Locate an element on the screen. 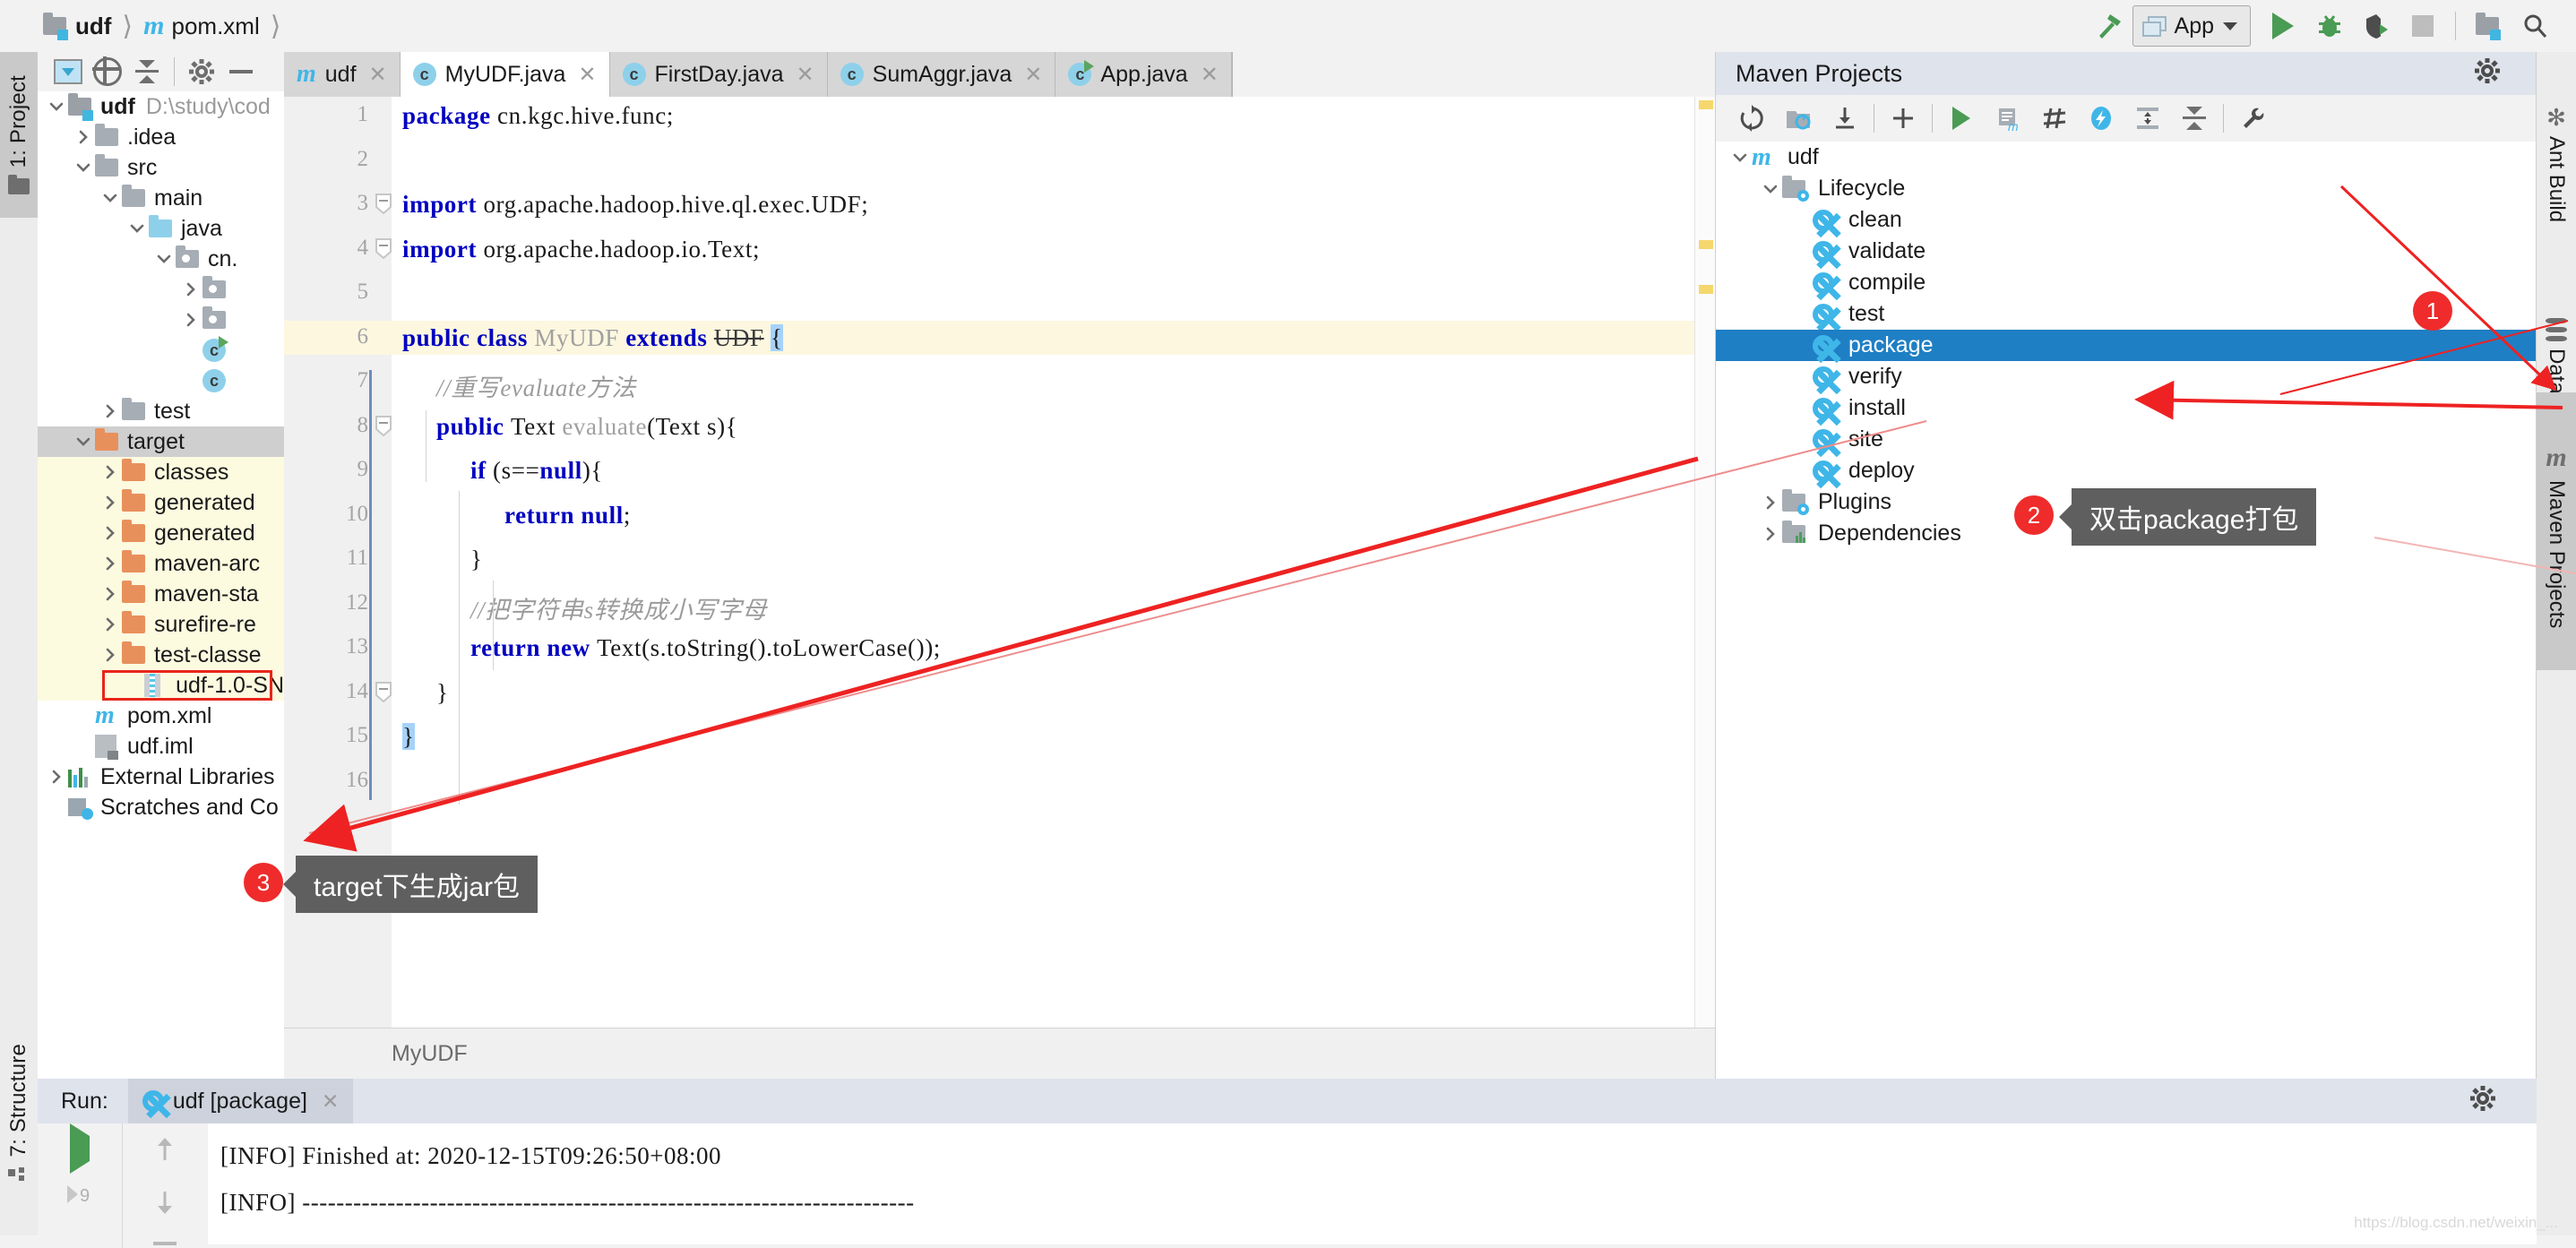  project-tree-item: maven-arc is located at coordinates (161, 563).